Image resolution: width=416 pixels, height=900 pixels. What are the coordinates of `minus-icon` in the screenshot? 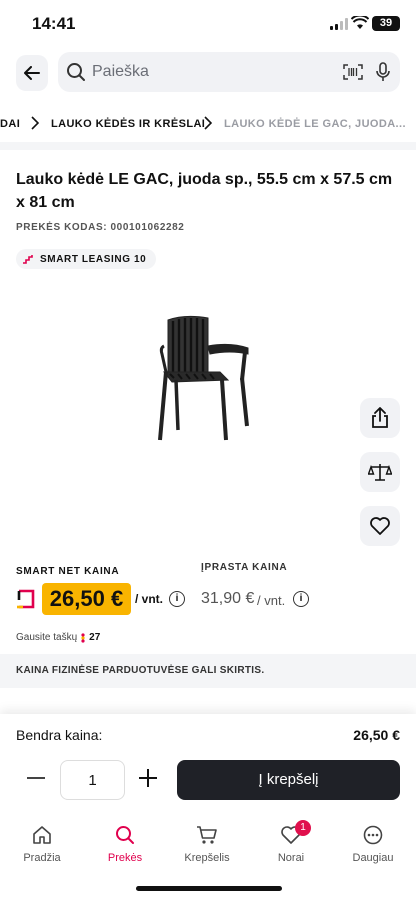 It's located at (36, 778).